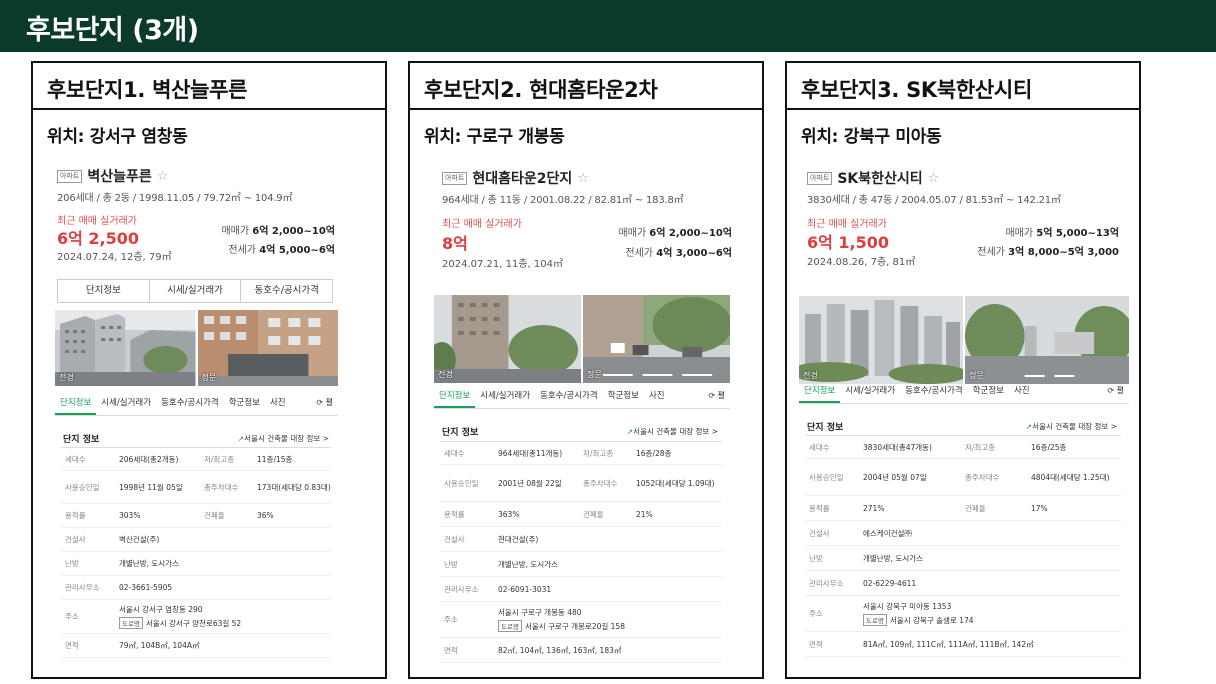 This screenshot has width=1216, height=684. What do you see at coordinates (963, 644) in the screenshot?
I see `table-row: 면적 81A㎡, 109㎡, 111C㎡, 111A㎡, 111B㎡, 142㎡` at bounding box center [963, 644].